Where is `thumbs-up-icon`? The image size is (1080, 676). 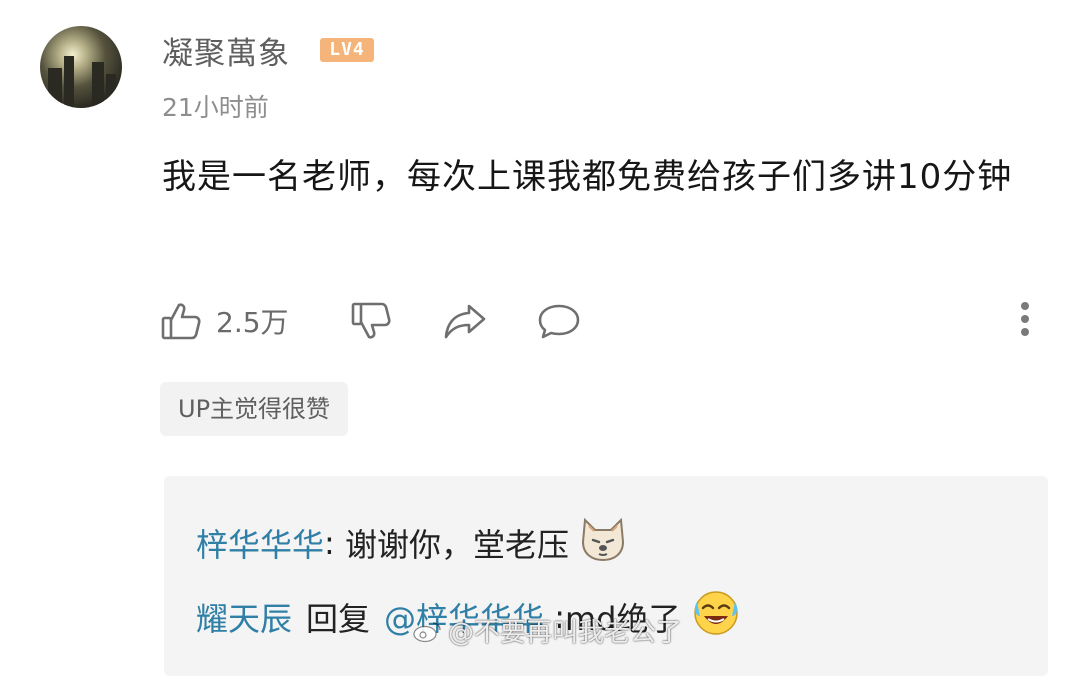
thumbs-up-icon is located at coordinates (181, 321).